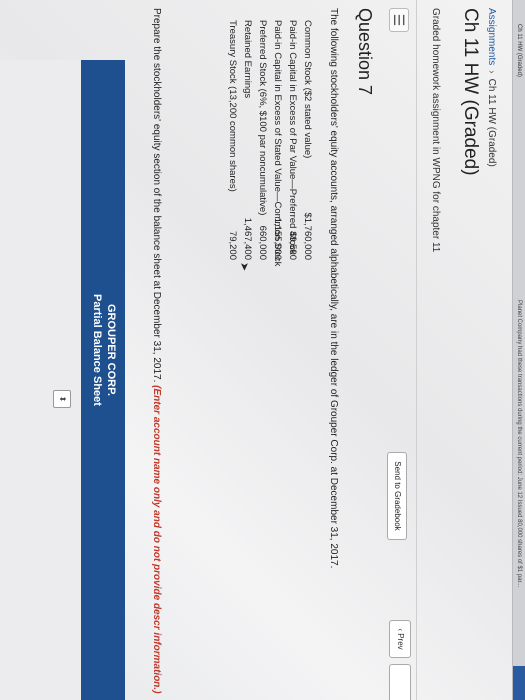 The height and width of the screenshot is (700, 525). Describe the element at coordinates (400, 639) in the screenshot. I see `prev-button: ‹ Prev` at that location.